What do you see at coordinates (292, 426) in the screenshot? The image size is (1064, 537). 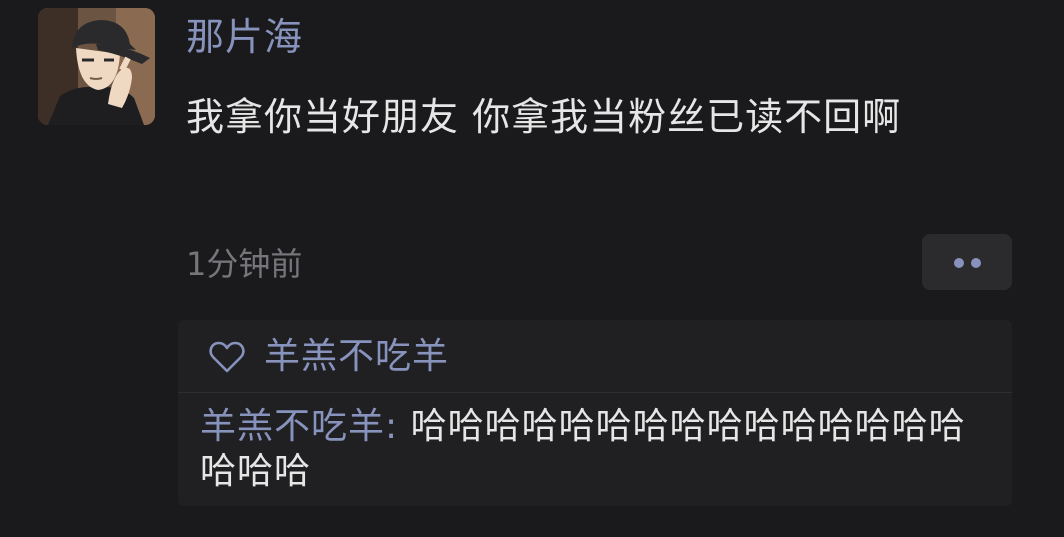 I see `comment-author: 羊羔不吃羊` at bounding box center [292, 426].